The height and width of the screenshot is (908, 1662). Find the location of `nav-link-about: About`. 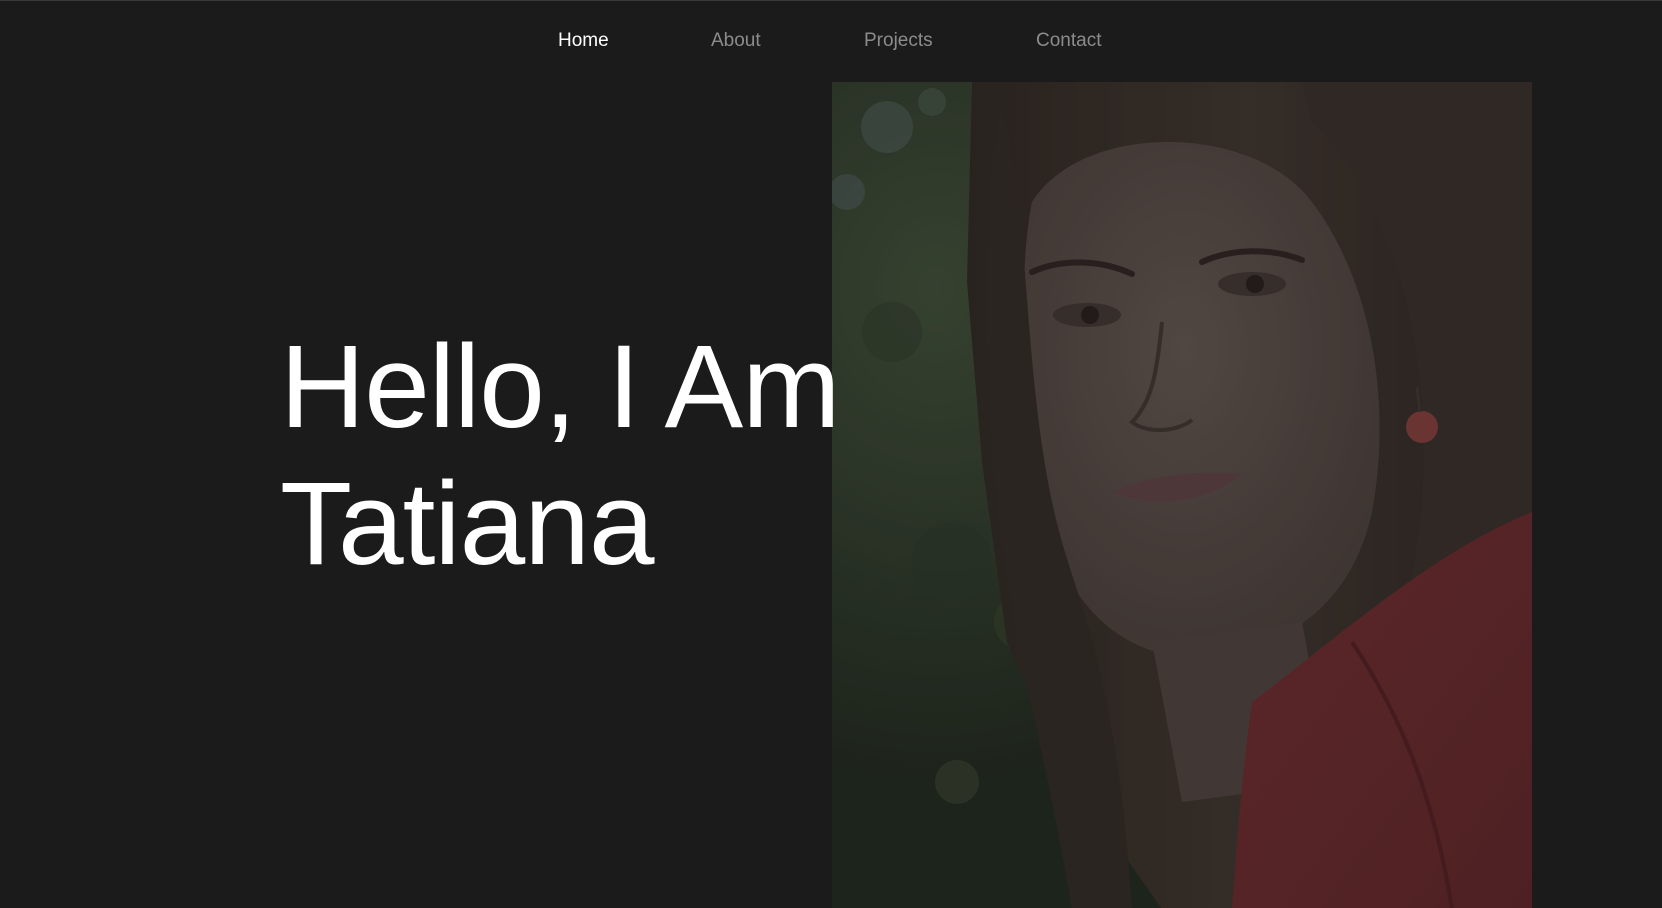

nav-link-about: About is located at coordinates (736, 41).